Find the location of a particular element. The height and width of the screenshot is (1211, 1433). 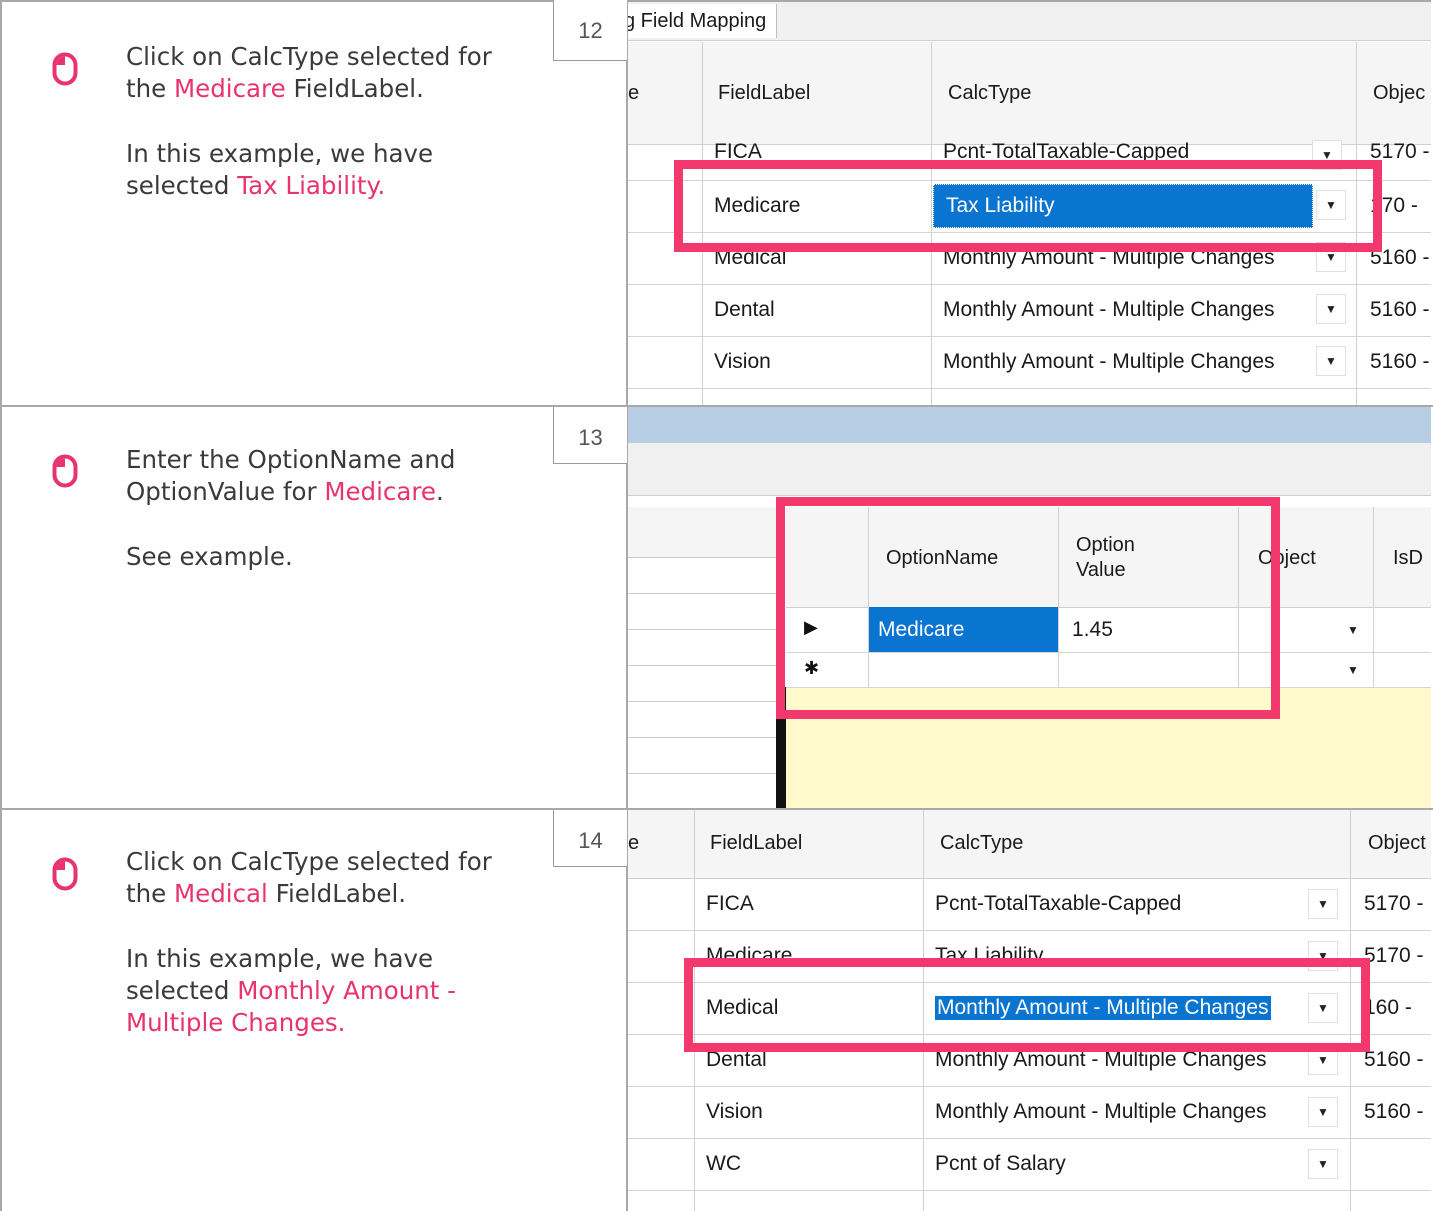

background-grid is located at coordinates (703, 657).